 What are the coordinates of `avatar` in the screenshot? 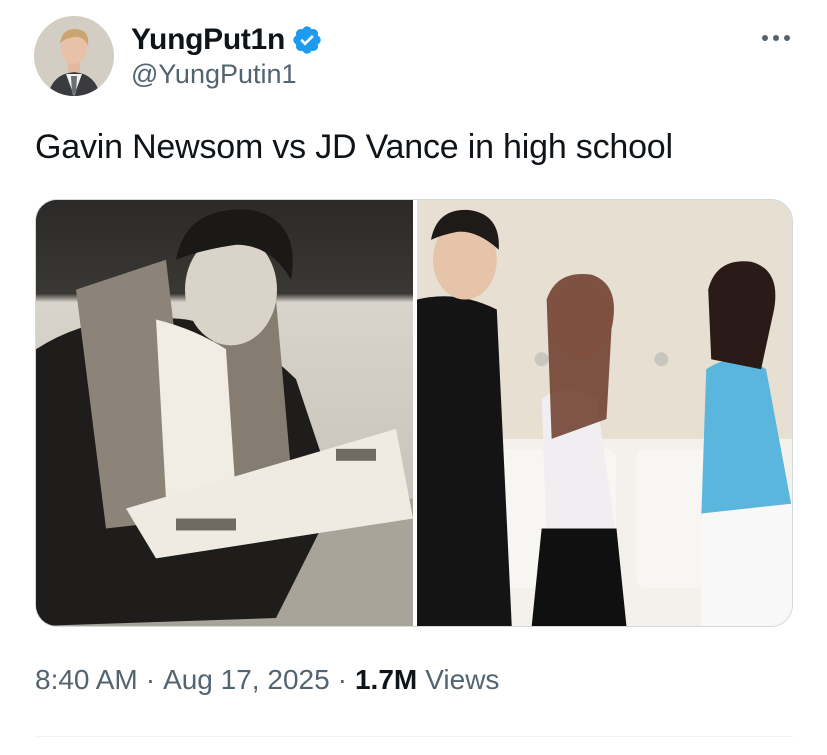 It's located at (74, 56).